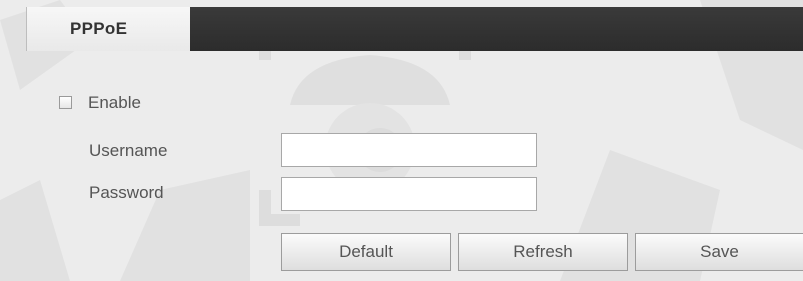 The width and height of the screenshot is (803, 281). Describe the element at coordinates (409, 194) in the screenshot. I see `password-input` at that location.